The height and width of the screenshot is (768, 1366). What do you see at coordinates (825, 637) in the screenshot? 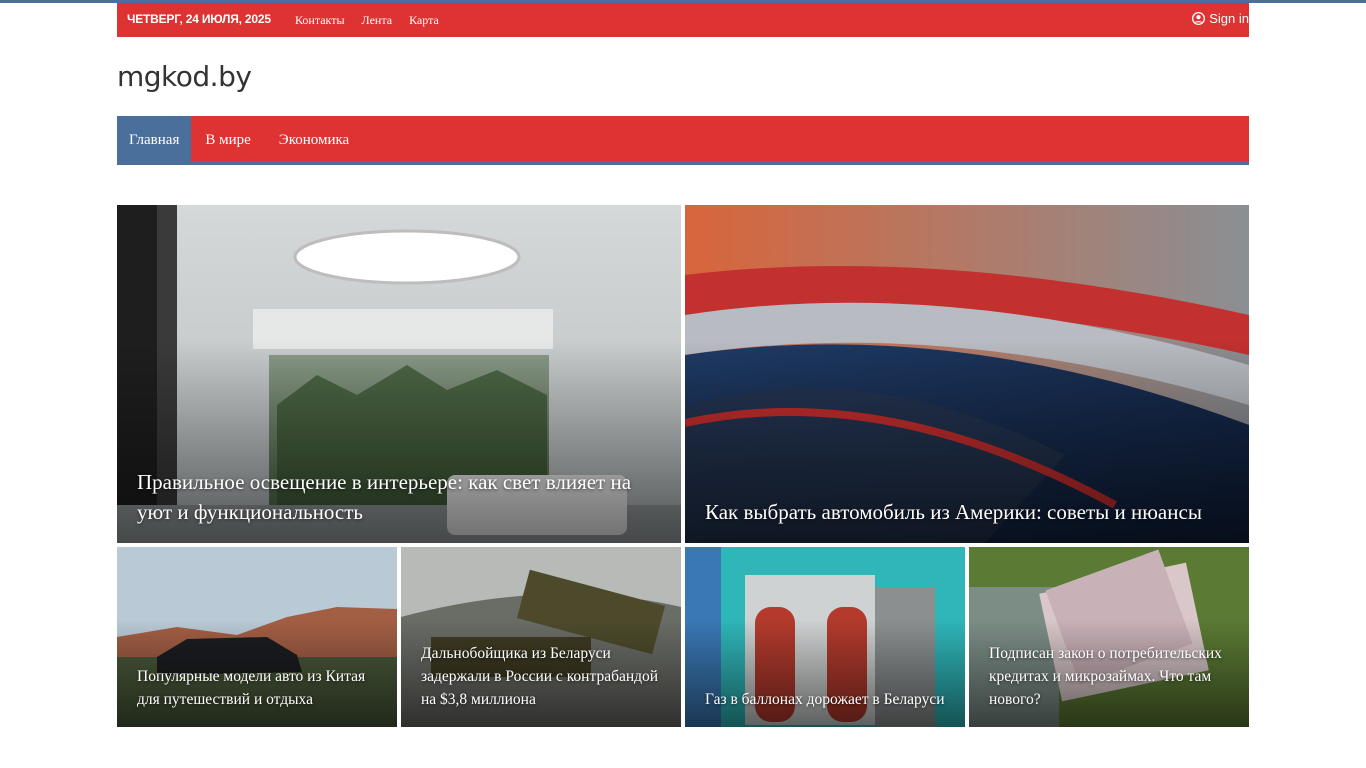
I see `featured-post-gas-cylinders: Газ в баллонах дорожает в Беларуси` at bounding box center [825, 637].